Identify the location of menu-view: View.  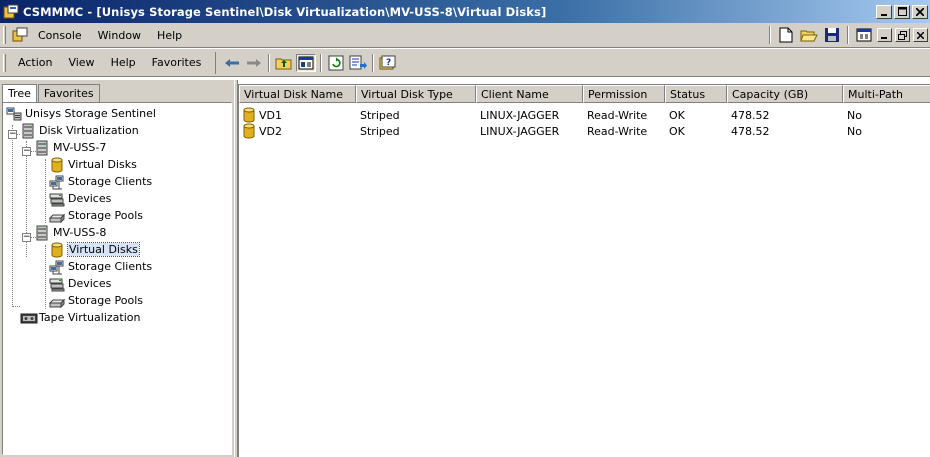
(81, 62).